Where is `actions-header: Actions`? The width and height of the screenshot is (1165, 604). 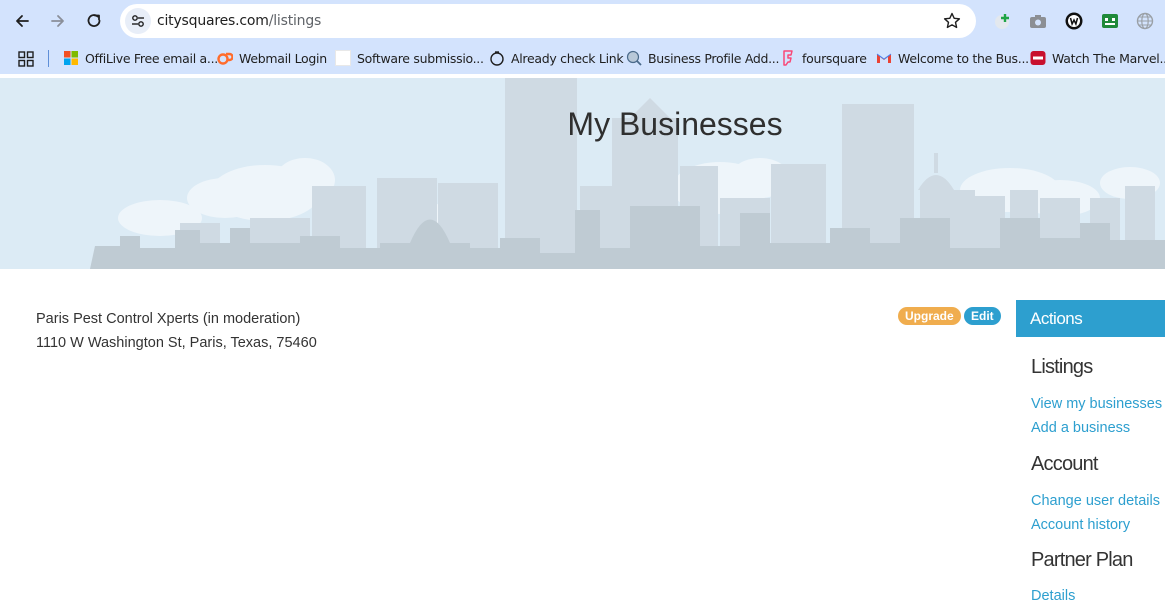 actions-header: Actions is located at coordinates (1090, 318).